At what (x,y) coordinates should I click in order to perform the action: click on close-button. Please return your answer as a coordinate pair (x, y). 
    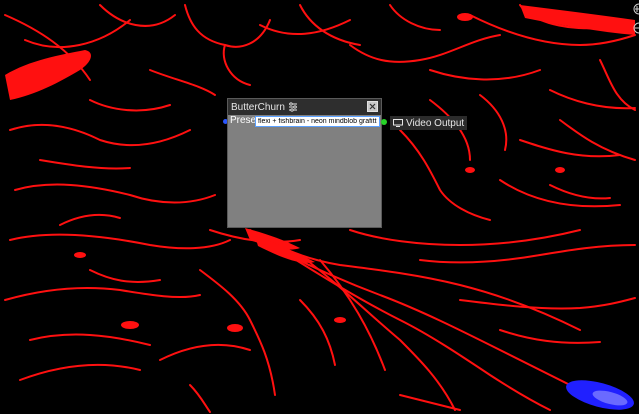
    Looking at the image, I should click on (372, 106).